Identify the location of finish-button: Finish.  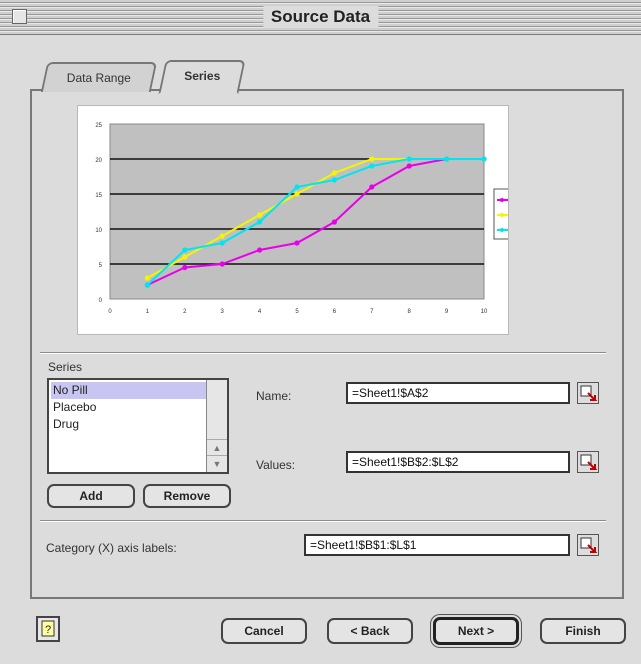
(583, 631).